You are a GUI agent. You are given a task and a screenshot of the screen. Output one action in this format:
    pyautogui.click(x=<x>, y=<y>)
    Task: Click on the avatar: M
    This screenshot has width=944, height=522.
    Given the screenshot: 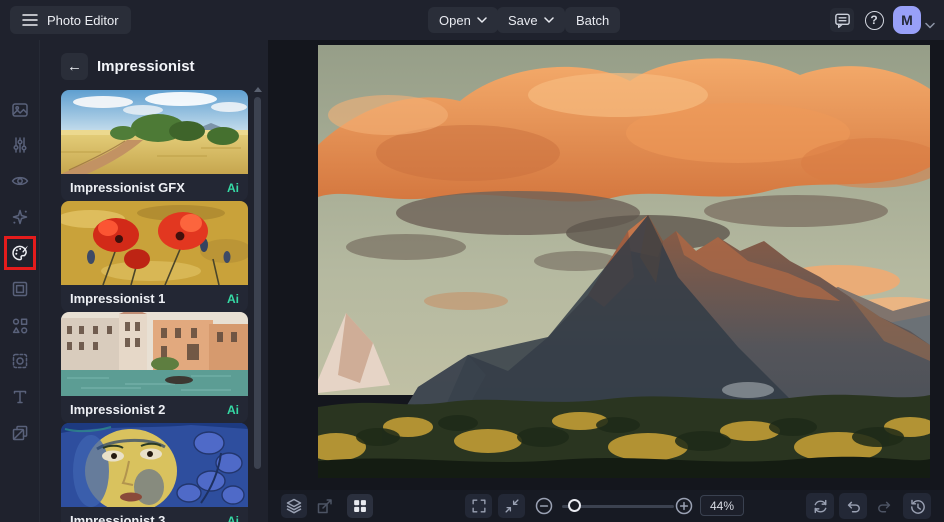 What is the action you would take?
    pyautogui.click(x=907, y=20)
    